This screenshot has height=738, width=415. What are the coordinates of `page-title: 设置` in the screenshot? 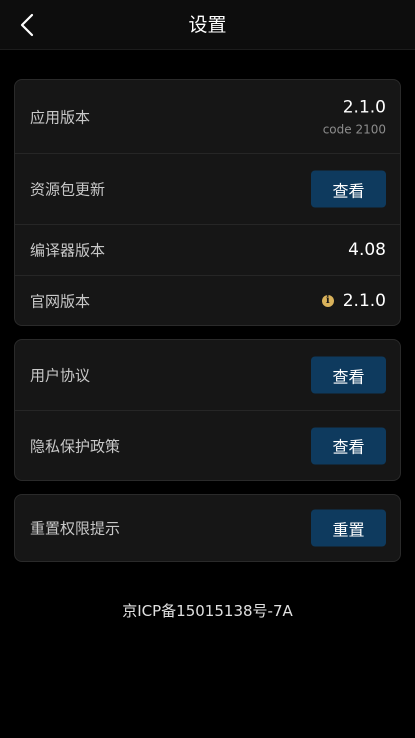 It's located at (207, 25).